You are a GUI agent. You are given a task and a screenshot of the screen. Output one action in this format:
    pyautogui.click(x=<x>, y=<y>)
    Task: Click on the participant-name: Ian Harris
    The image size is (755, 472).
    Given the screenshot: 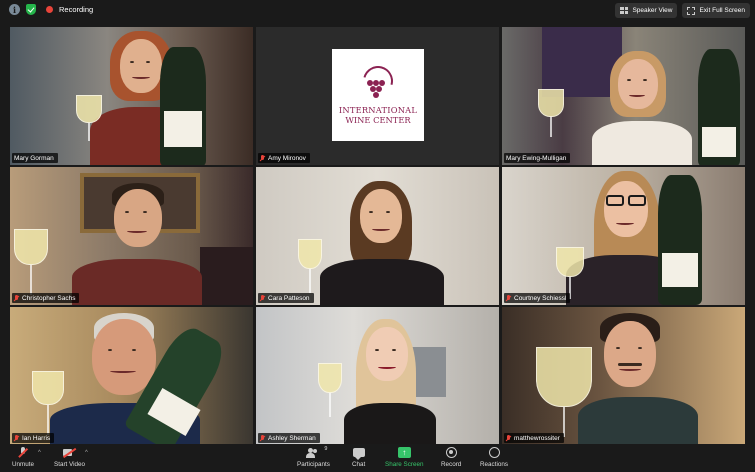 What is the action you would take?
    pyautogui.click(x=36, y=438)
    